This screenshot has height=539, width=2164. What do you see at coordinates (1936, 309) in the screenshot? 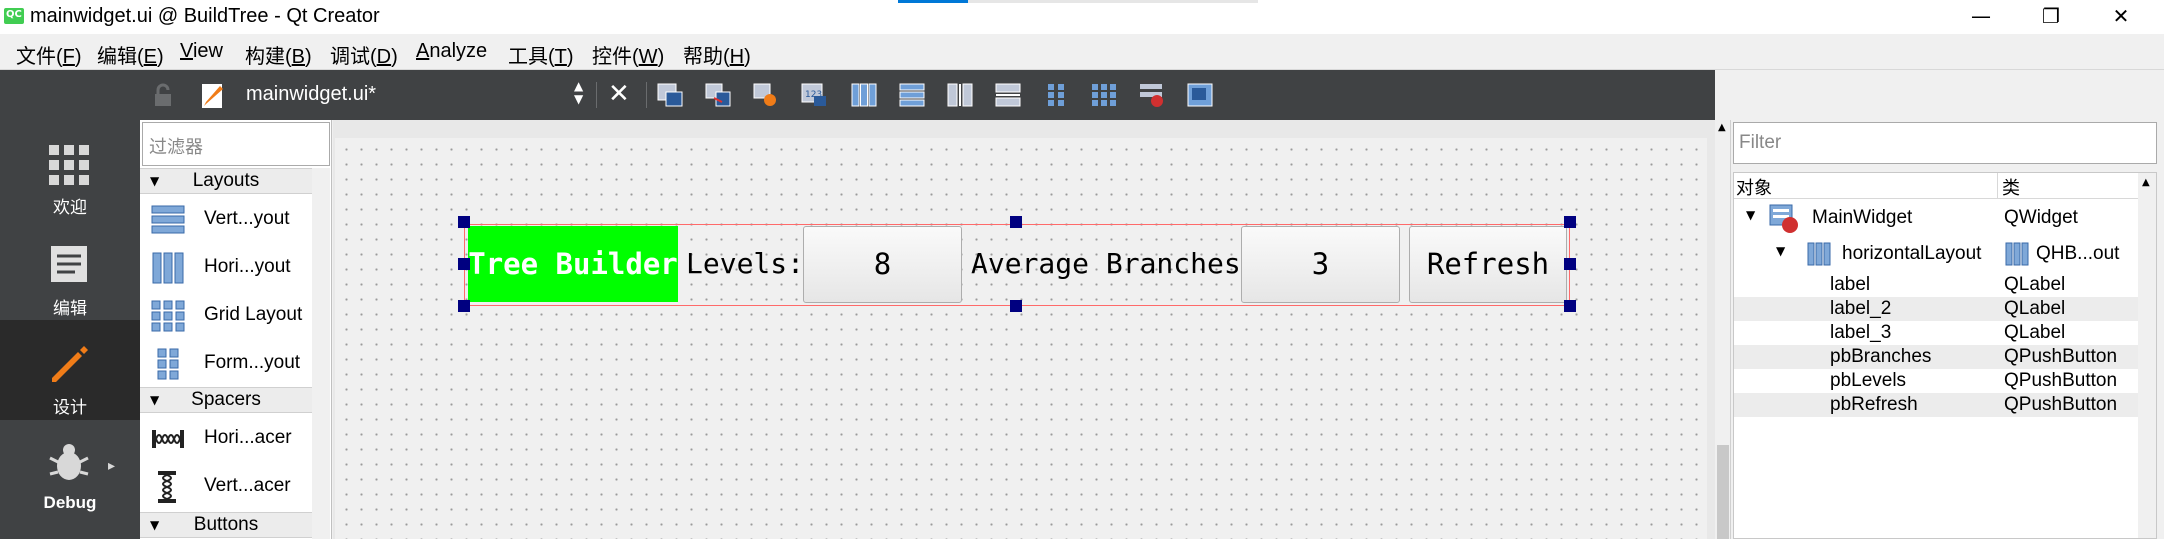
I see `tree-row-label-2: label_2 QLabel` at bounding box center [1936, 309].